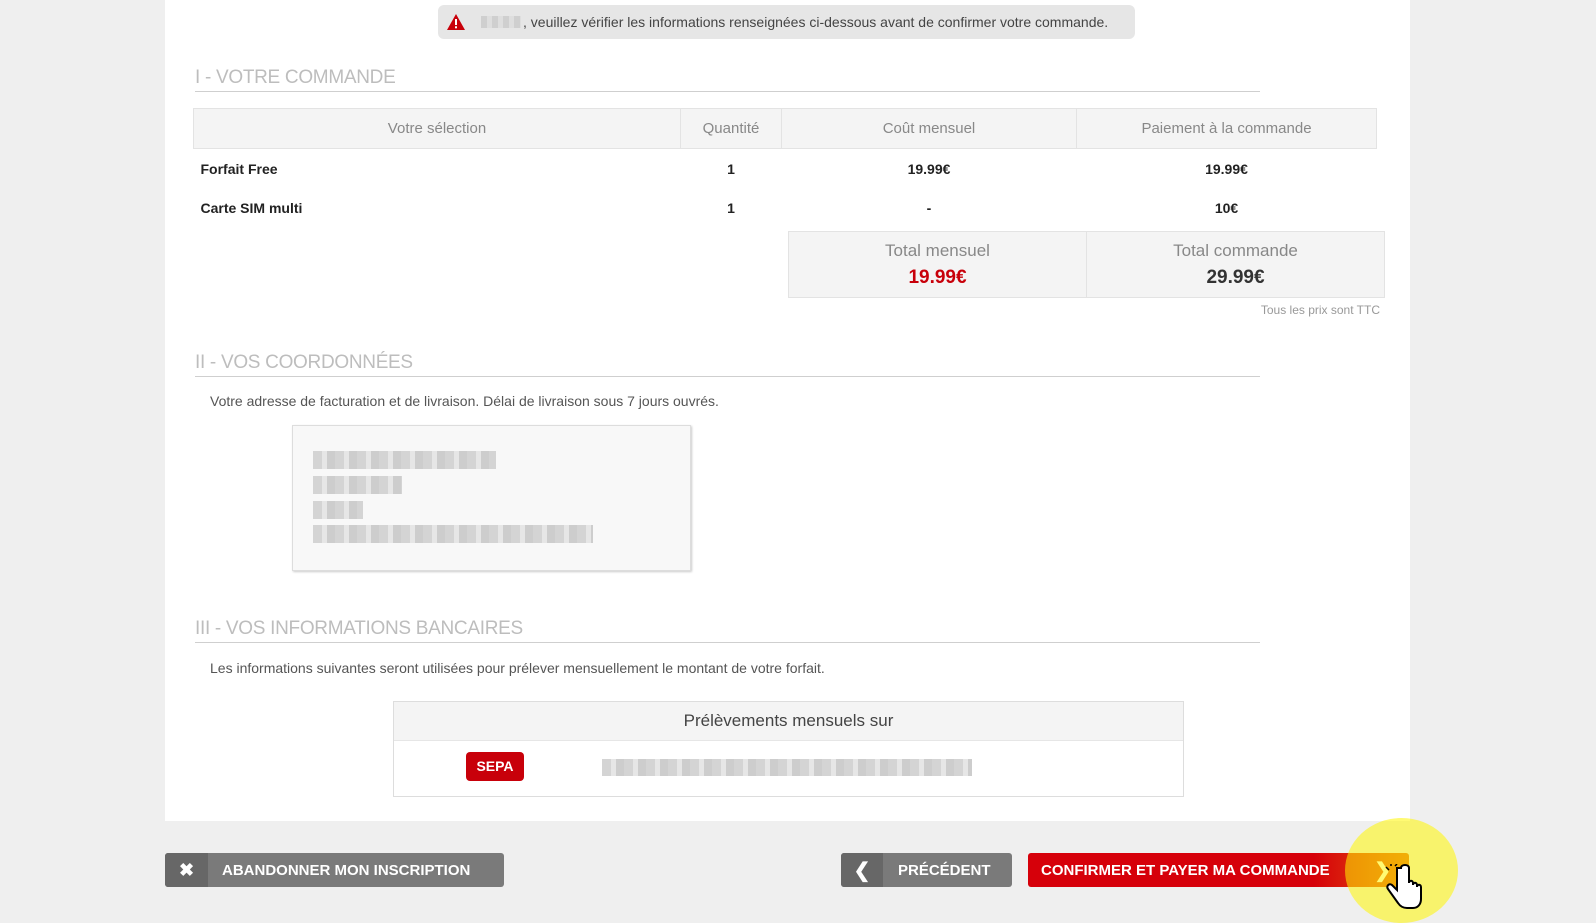 Image resolution: width=1596 pixels, height=923 pixels. What do you see at coordinates (727, 630) in the screenshot?
I see `section-title-bank: III - VOS INFORMATIONS BANCAIRES` at bounding box center [727, 630].